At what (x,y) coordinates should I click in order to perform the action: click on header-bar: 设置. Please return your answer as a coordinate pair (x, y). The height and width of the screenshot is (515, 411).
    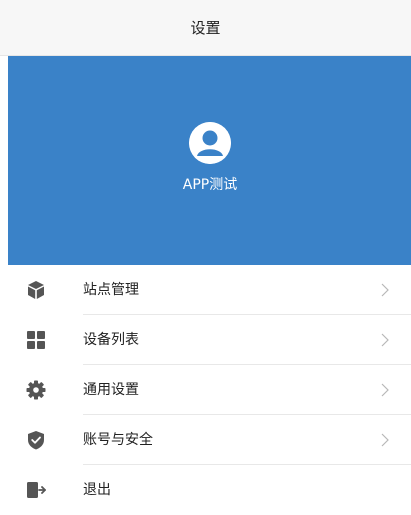
    Looking at the image, I should click on (205, 28).